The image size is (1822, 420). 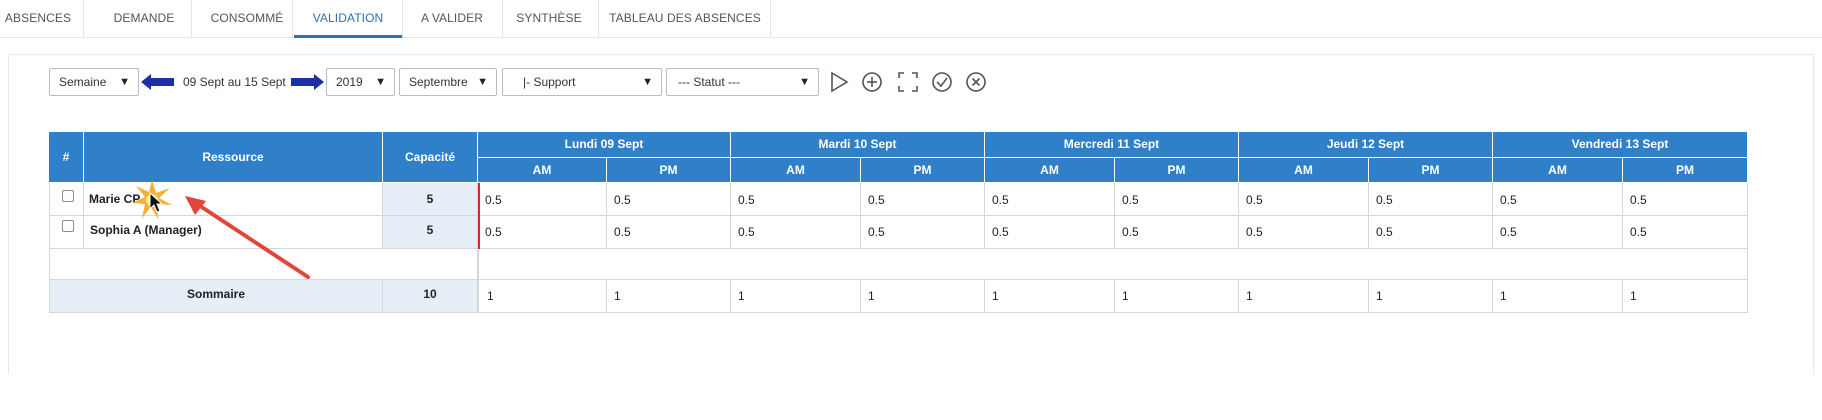 What do you see at coordinates (839, 82) in the screenshot?
I see `play-icon` at bounding box center [839, 82].